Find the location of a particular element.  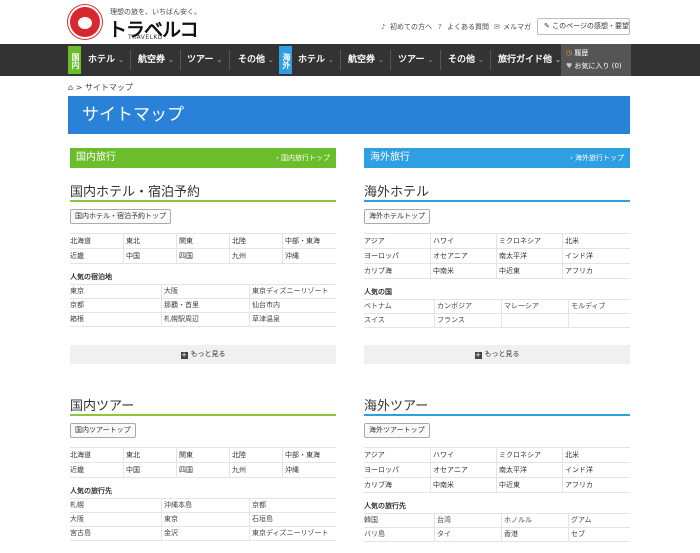

nav-int-other: その他 ⌄ is located at coordinates (466, 60).